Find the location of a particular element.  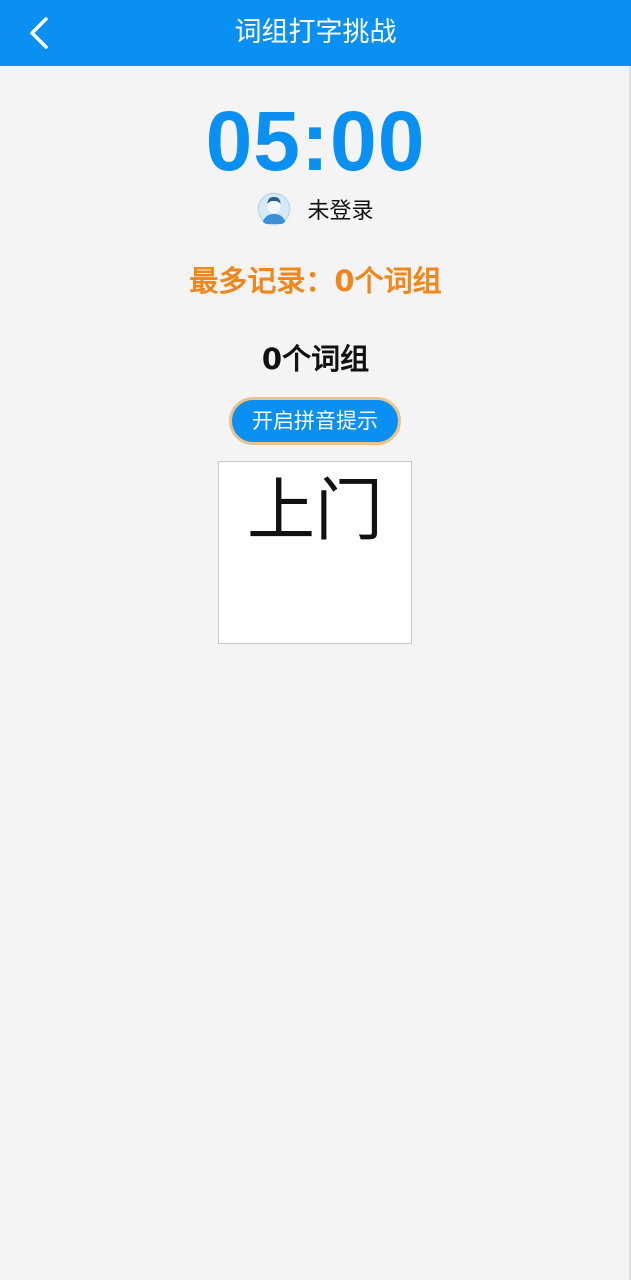

user-name: 未登录 is located at coordinates (340, 211).